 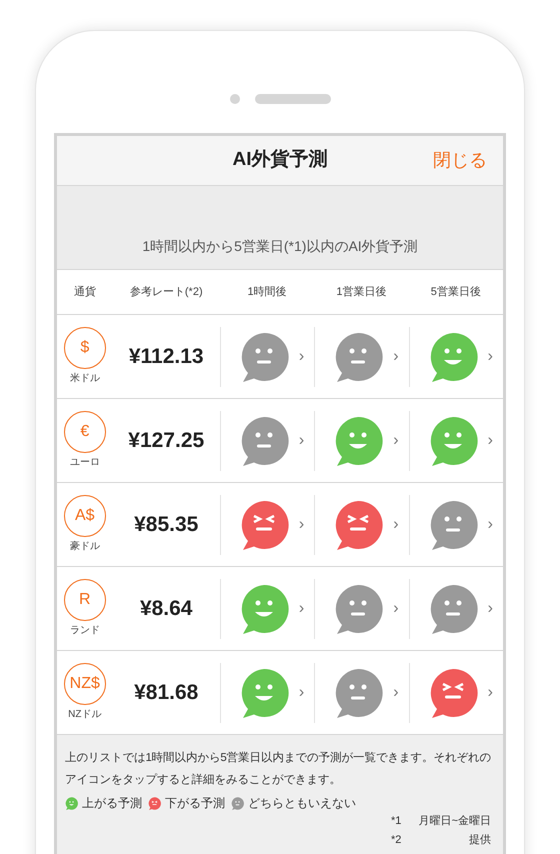 What do you see at coordinates (85, 684) in the screenshot?
I see `currency-icon: NZ$` at bounding box center [85, 684].